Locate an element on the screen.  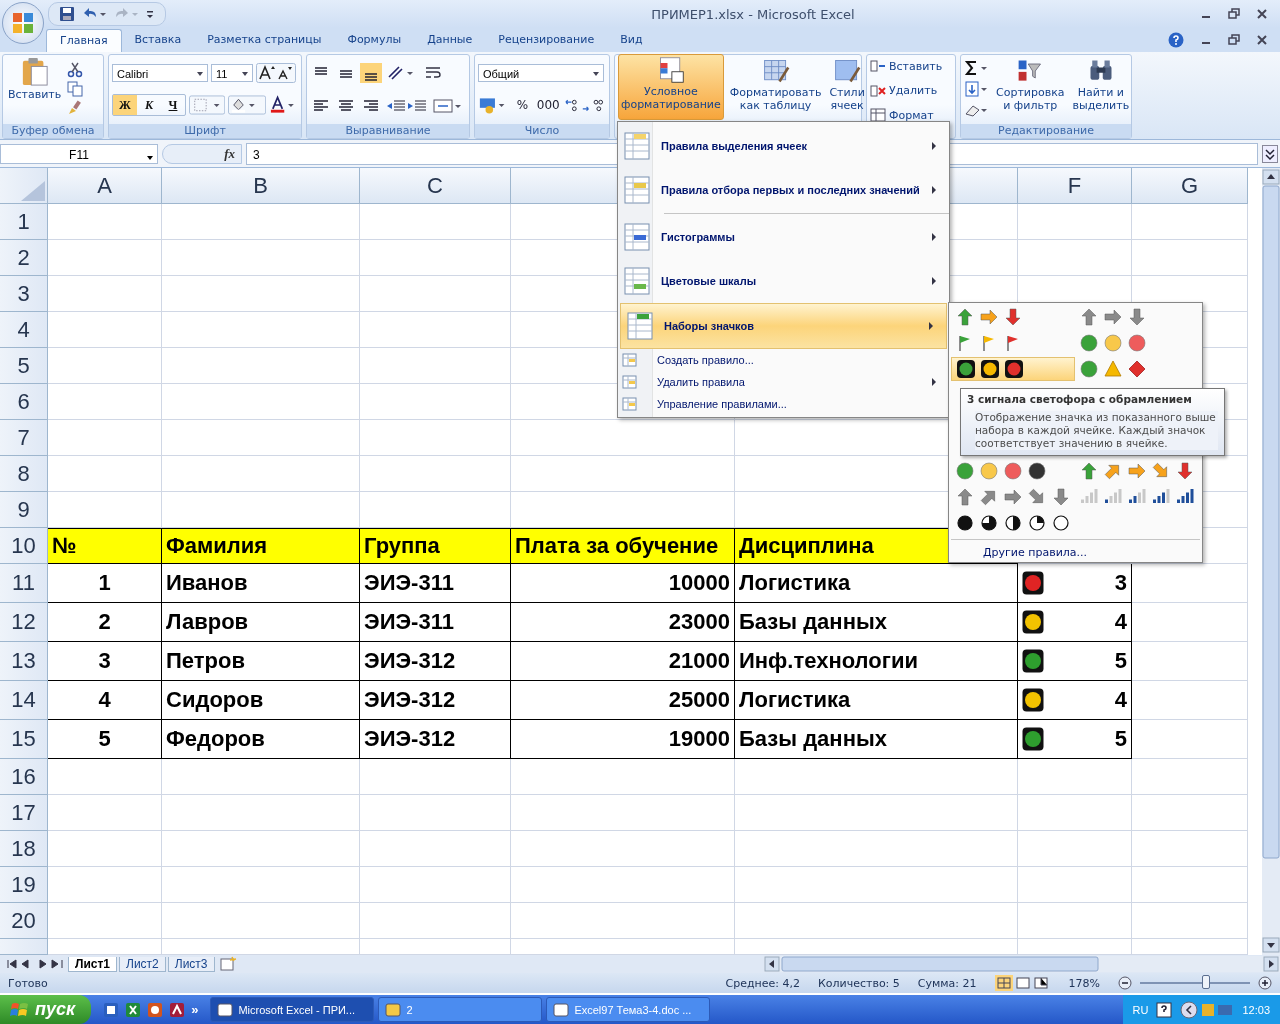
table-cell: Федоров is located at coordinates (261, 739).